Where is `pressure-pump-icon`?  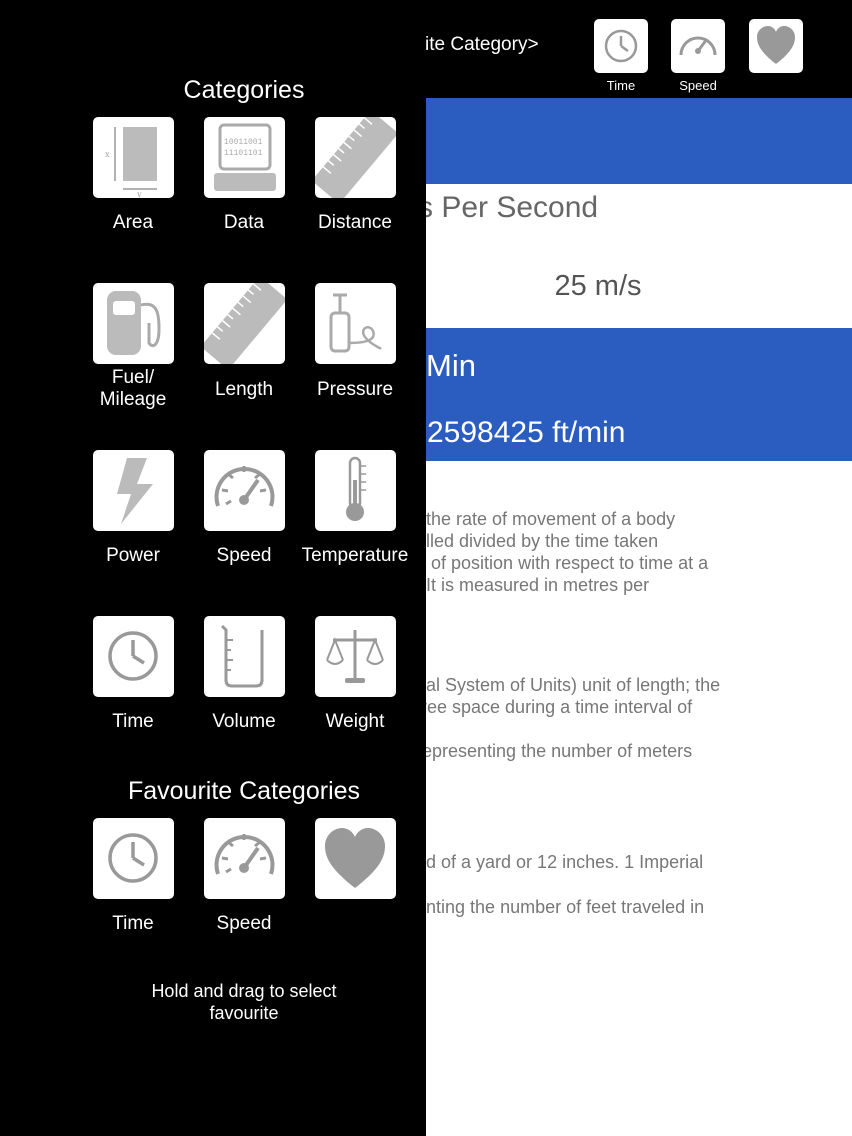 pressure-pump-icon is located at coordinates (355, 323).